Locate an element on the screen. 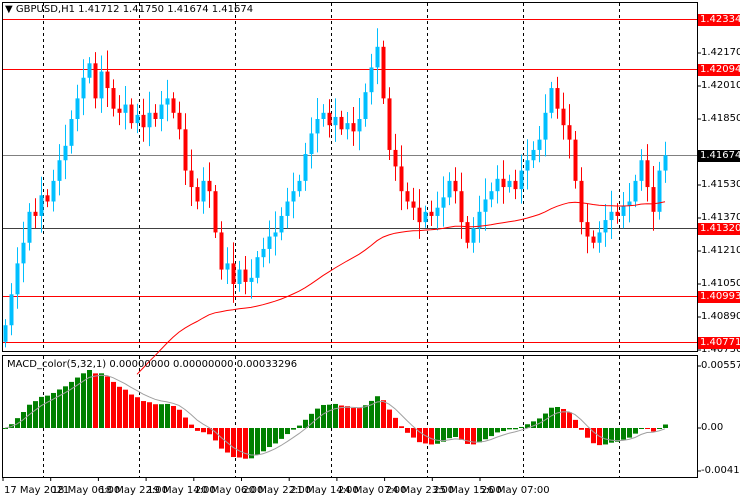 This screenshot has width=740, height=500. symbol-label: GBPUSD,H1 is located at coordinates (45, 9).